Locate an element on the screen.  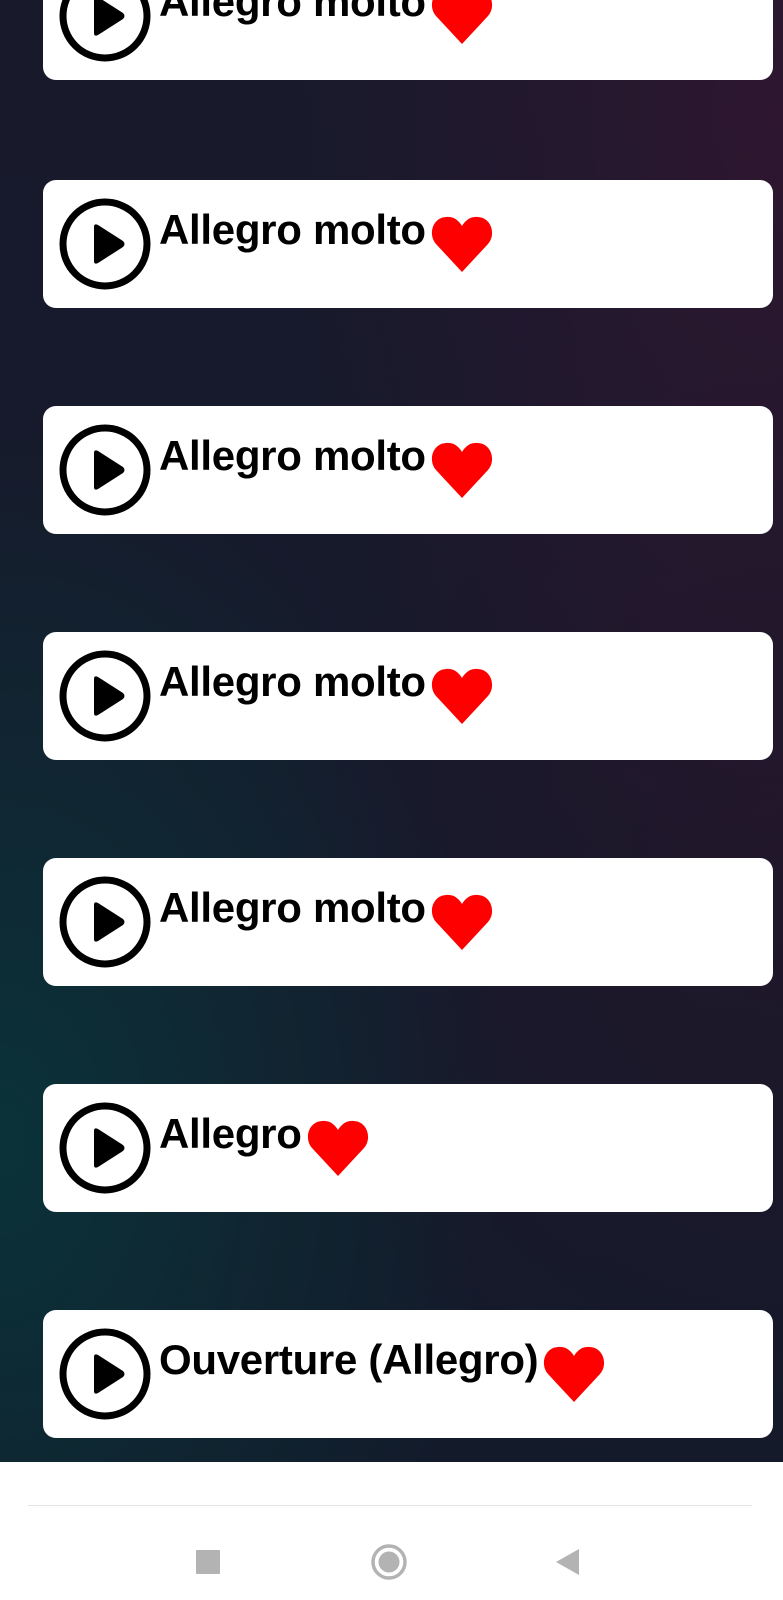
track-title: Ouverture (Allegro) is located at coordinates (349, 1359).